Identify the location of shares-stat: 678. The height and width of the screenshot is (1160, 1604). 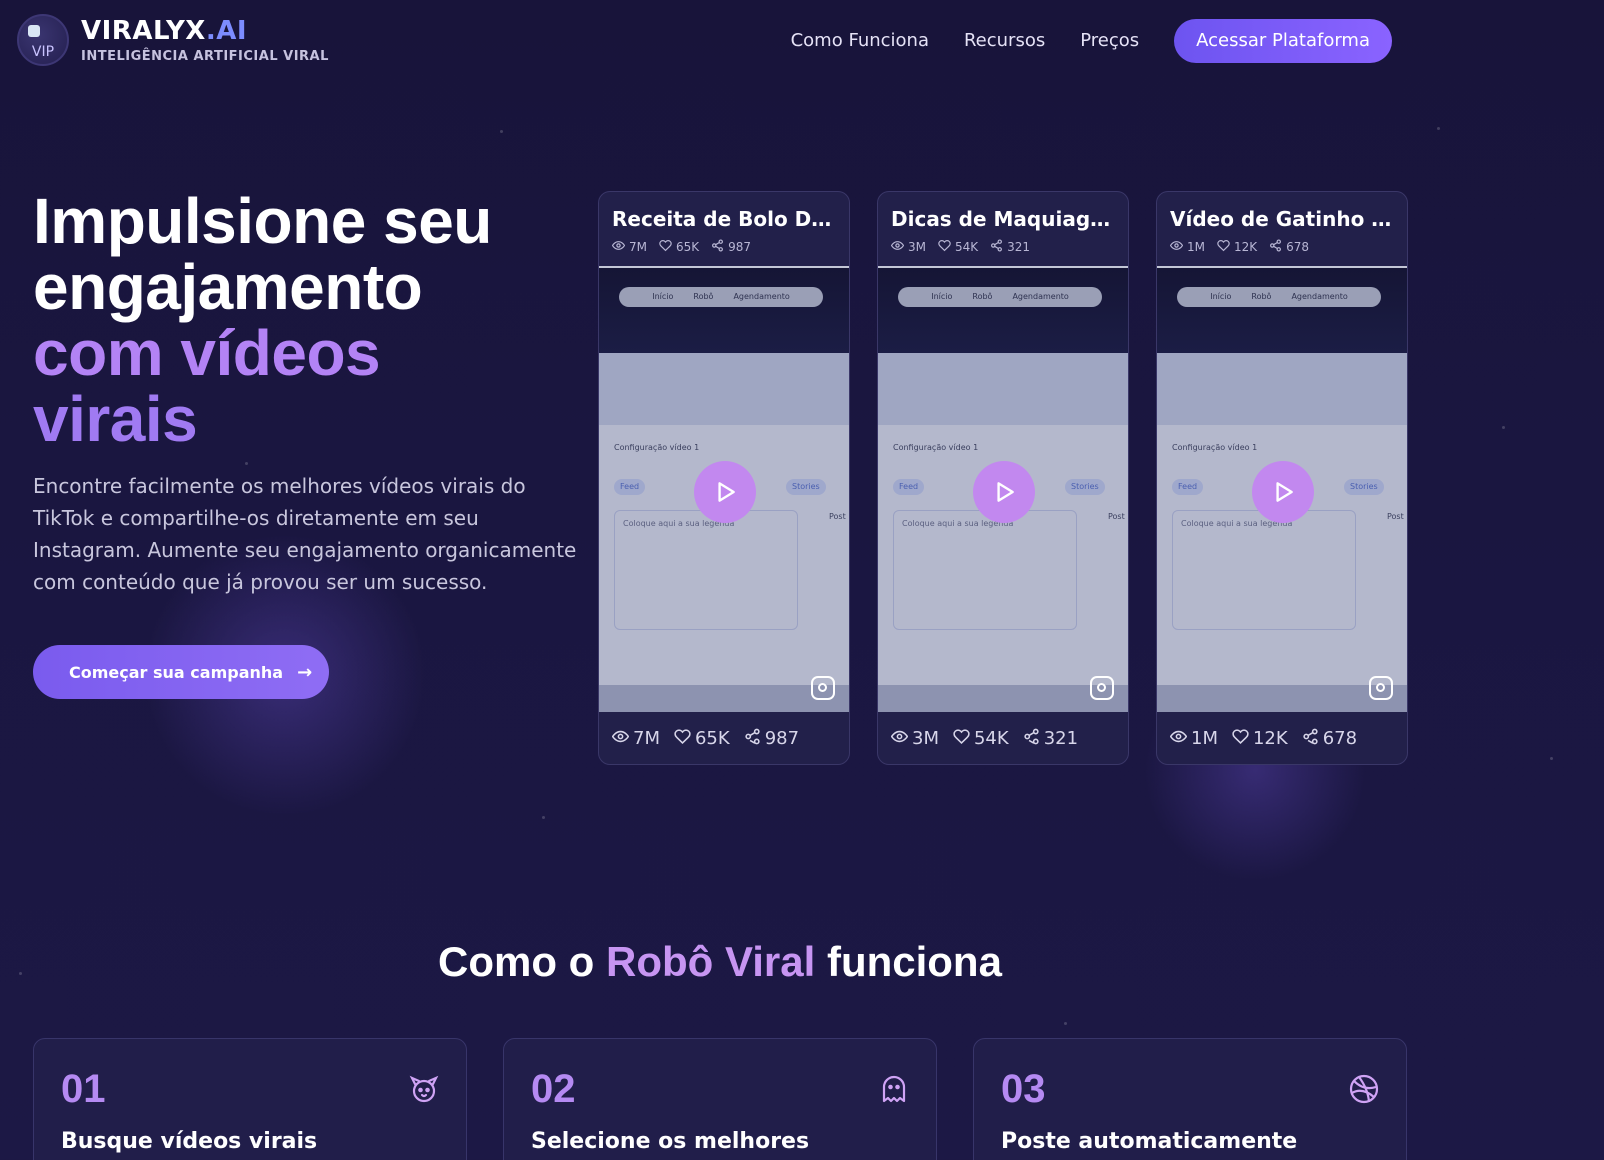
(1329, 738).